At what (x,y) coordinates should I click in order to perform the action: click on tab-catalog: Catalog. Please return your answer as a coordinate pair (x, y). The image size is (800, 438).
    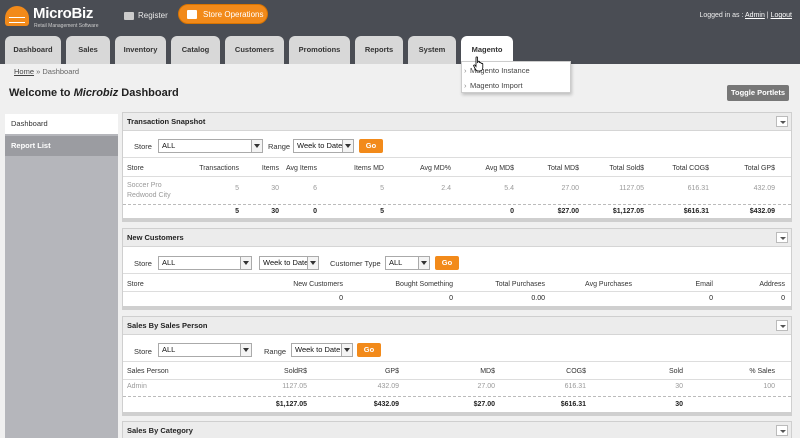
    Looking at the image, I should click on (195, 50).